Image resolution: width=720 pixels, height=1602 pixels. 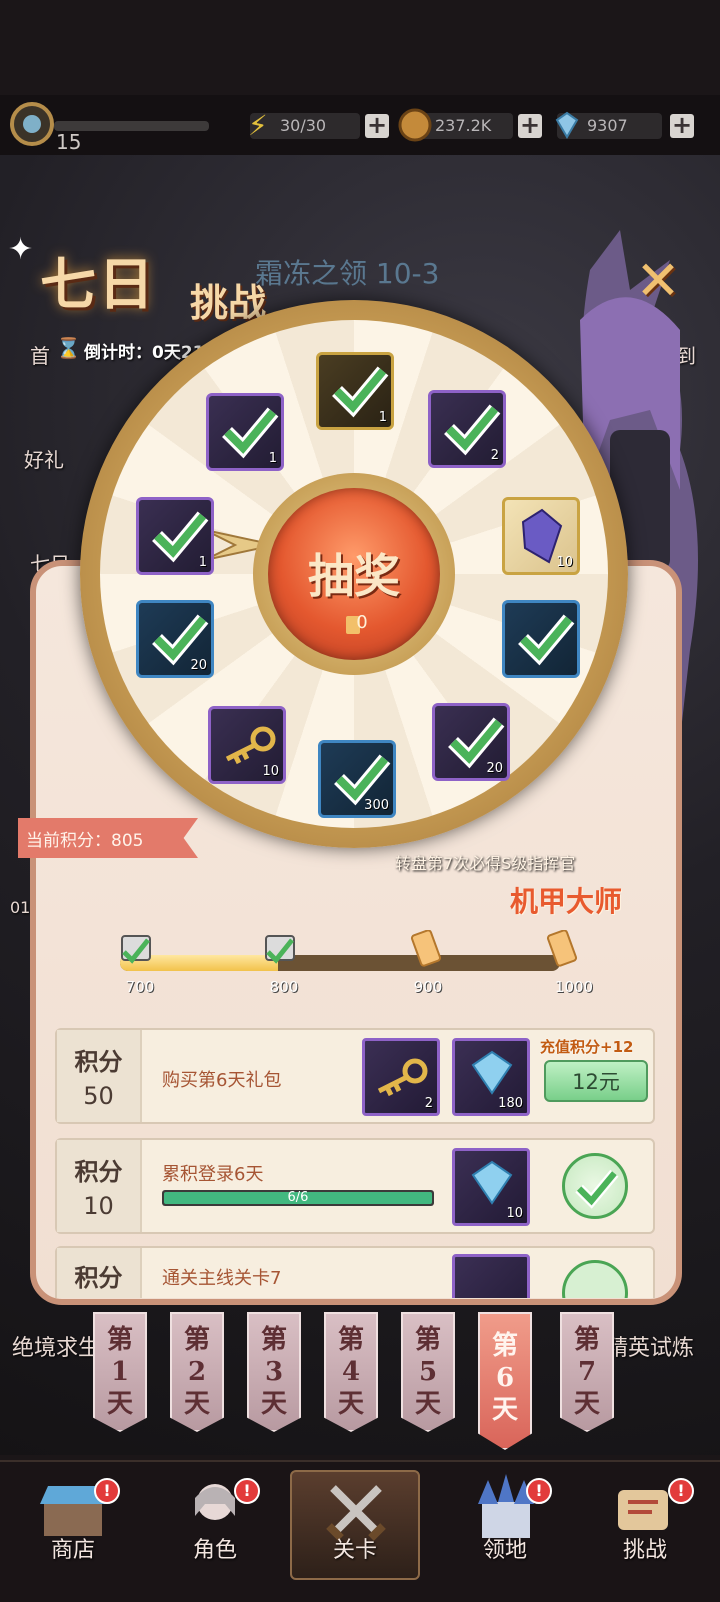 I want to click on nav-character-badge: !, so click(x=247, y=1491).